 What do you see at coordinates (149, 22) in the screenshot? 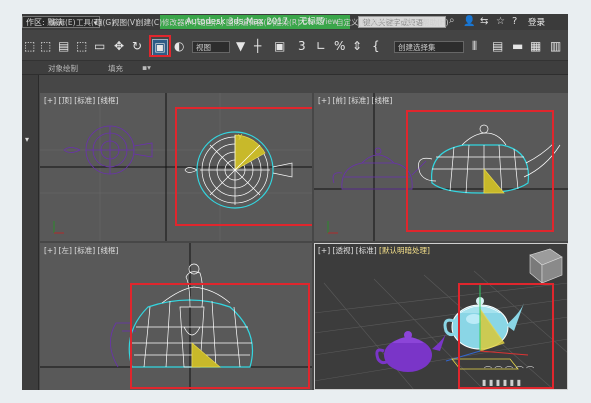
I see `menu-create: 创建(C)` at bounding box center [149, 22].